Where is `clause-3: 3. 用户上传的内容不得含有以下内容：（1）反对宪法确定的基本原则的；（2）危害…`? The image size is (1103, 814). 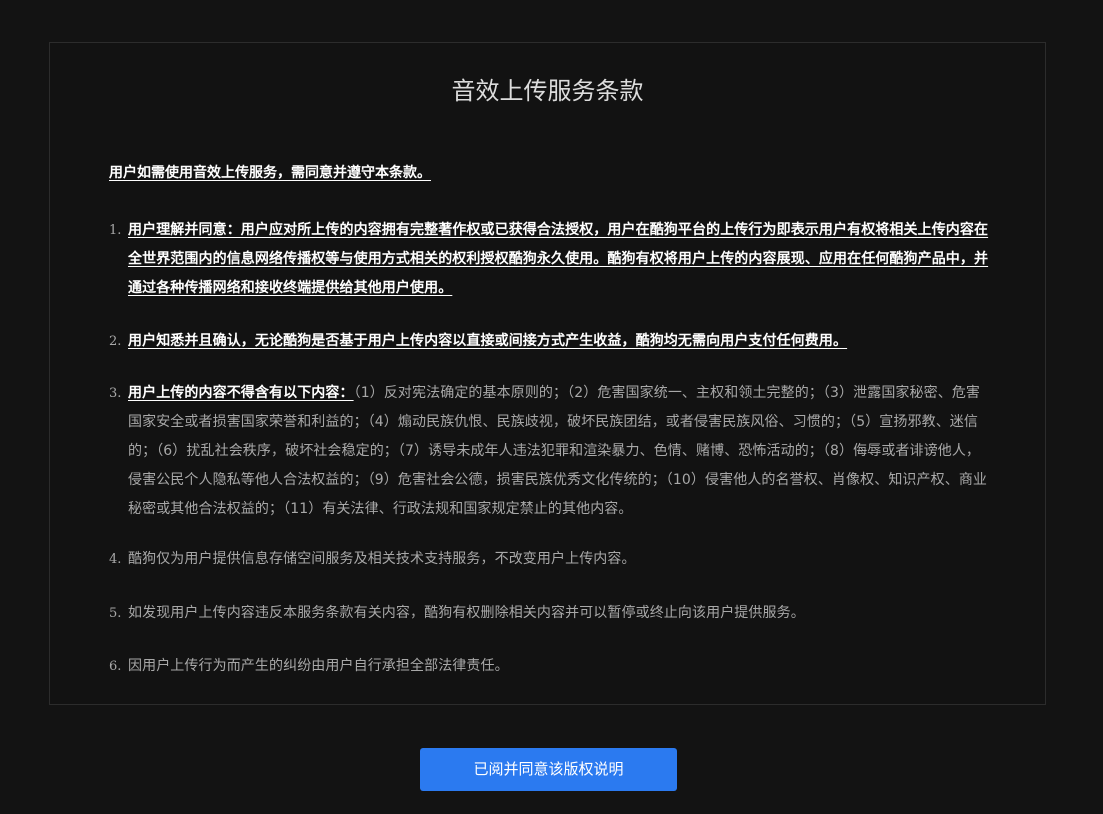 clause-3: 3. 用户上传的内容不得含有以下内容：（1）反对宪法确定的基本原则的；（2）危害… is located at coordinates (549, 451).